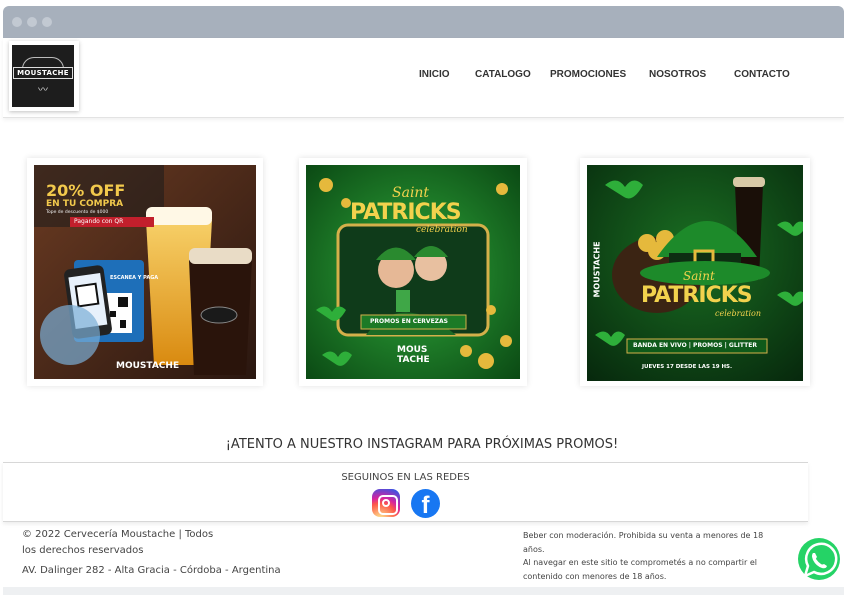  I want to click on facebook-icon: f, so click(425, 503).